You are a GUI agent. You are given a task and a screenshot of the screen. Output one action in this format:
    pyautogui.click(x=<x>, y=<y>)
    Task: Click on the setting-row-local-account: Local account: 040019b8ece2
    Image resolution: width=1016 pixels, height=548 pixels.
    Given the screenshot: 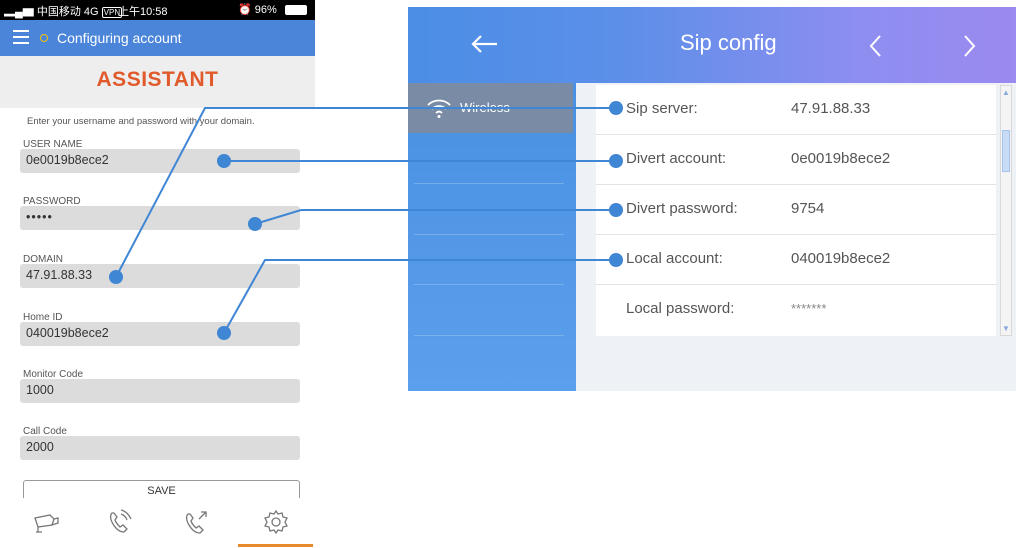 What is the action you would take?
    pyautogui.click(x=796, y=260)
    